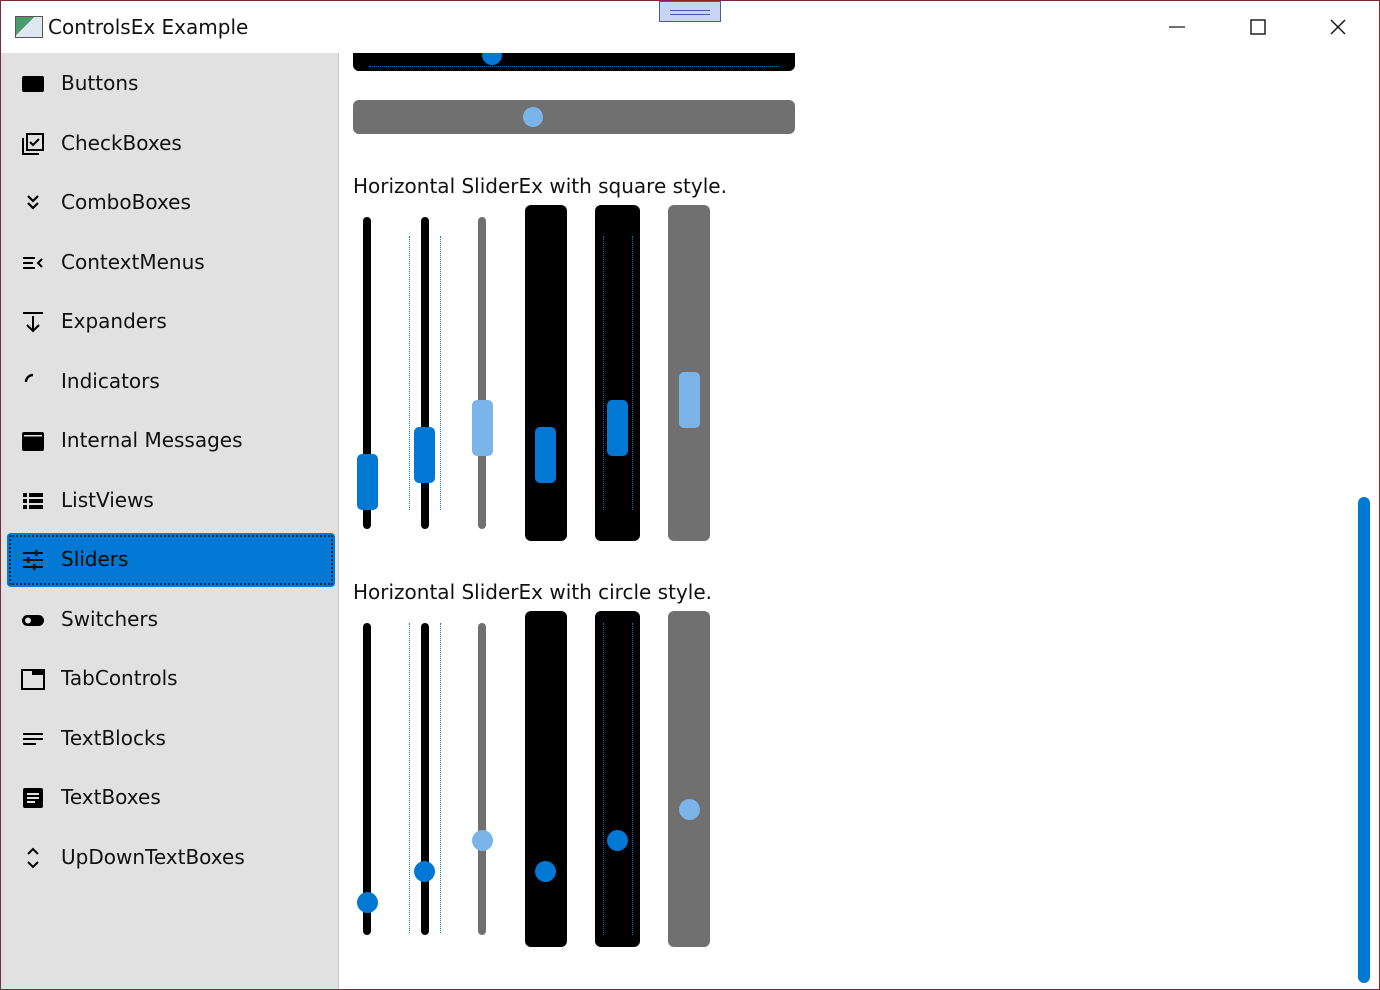  I want to click on sidebar-item-comboboxes: ComboBoxes, so click(171, 203).